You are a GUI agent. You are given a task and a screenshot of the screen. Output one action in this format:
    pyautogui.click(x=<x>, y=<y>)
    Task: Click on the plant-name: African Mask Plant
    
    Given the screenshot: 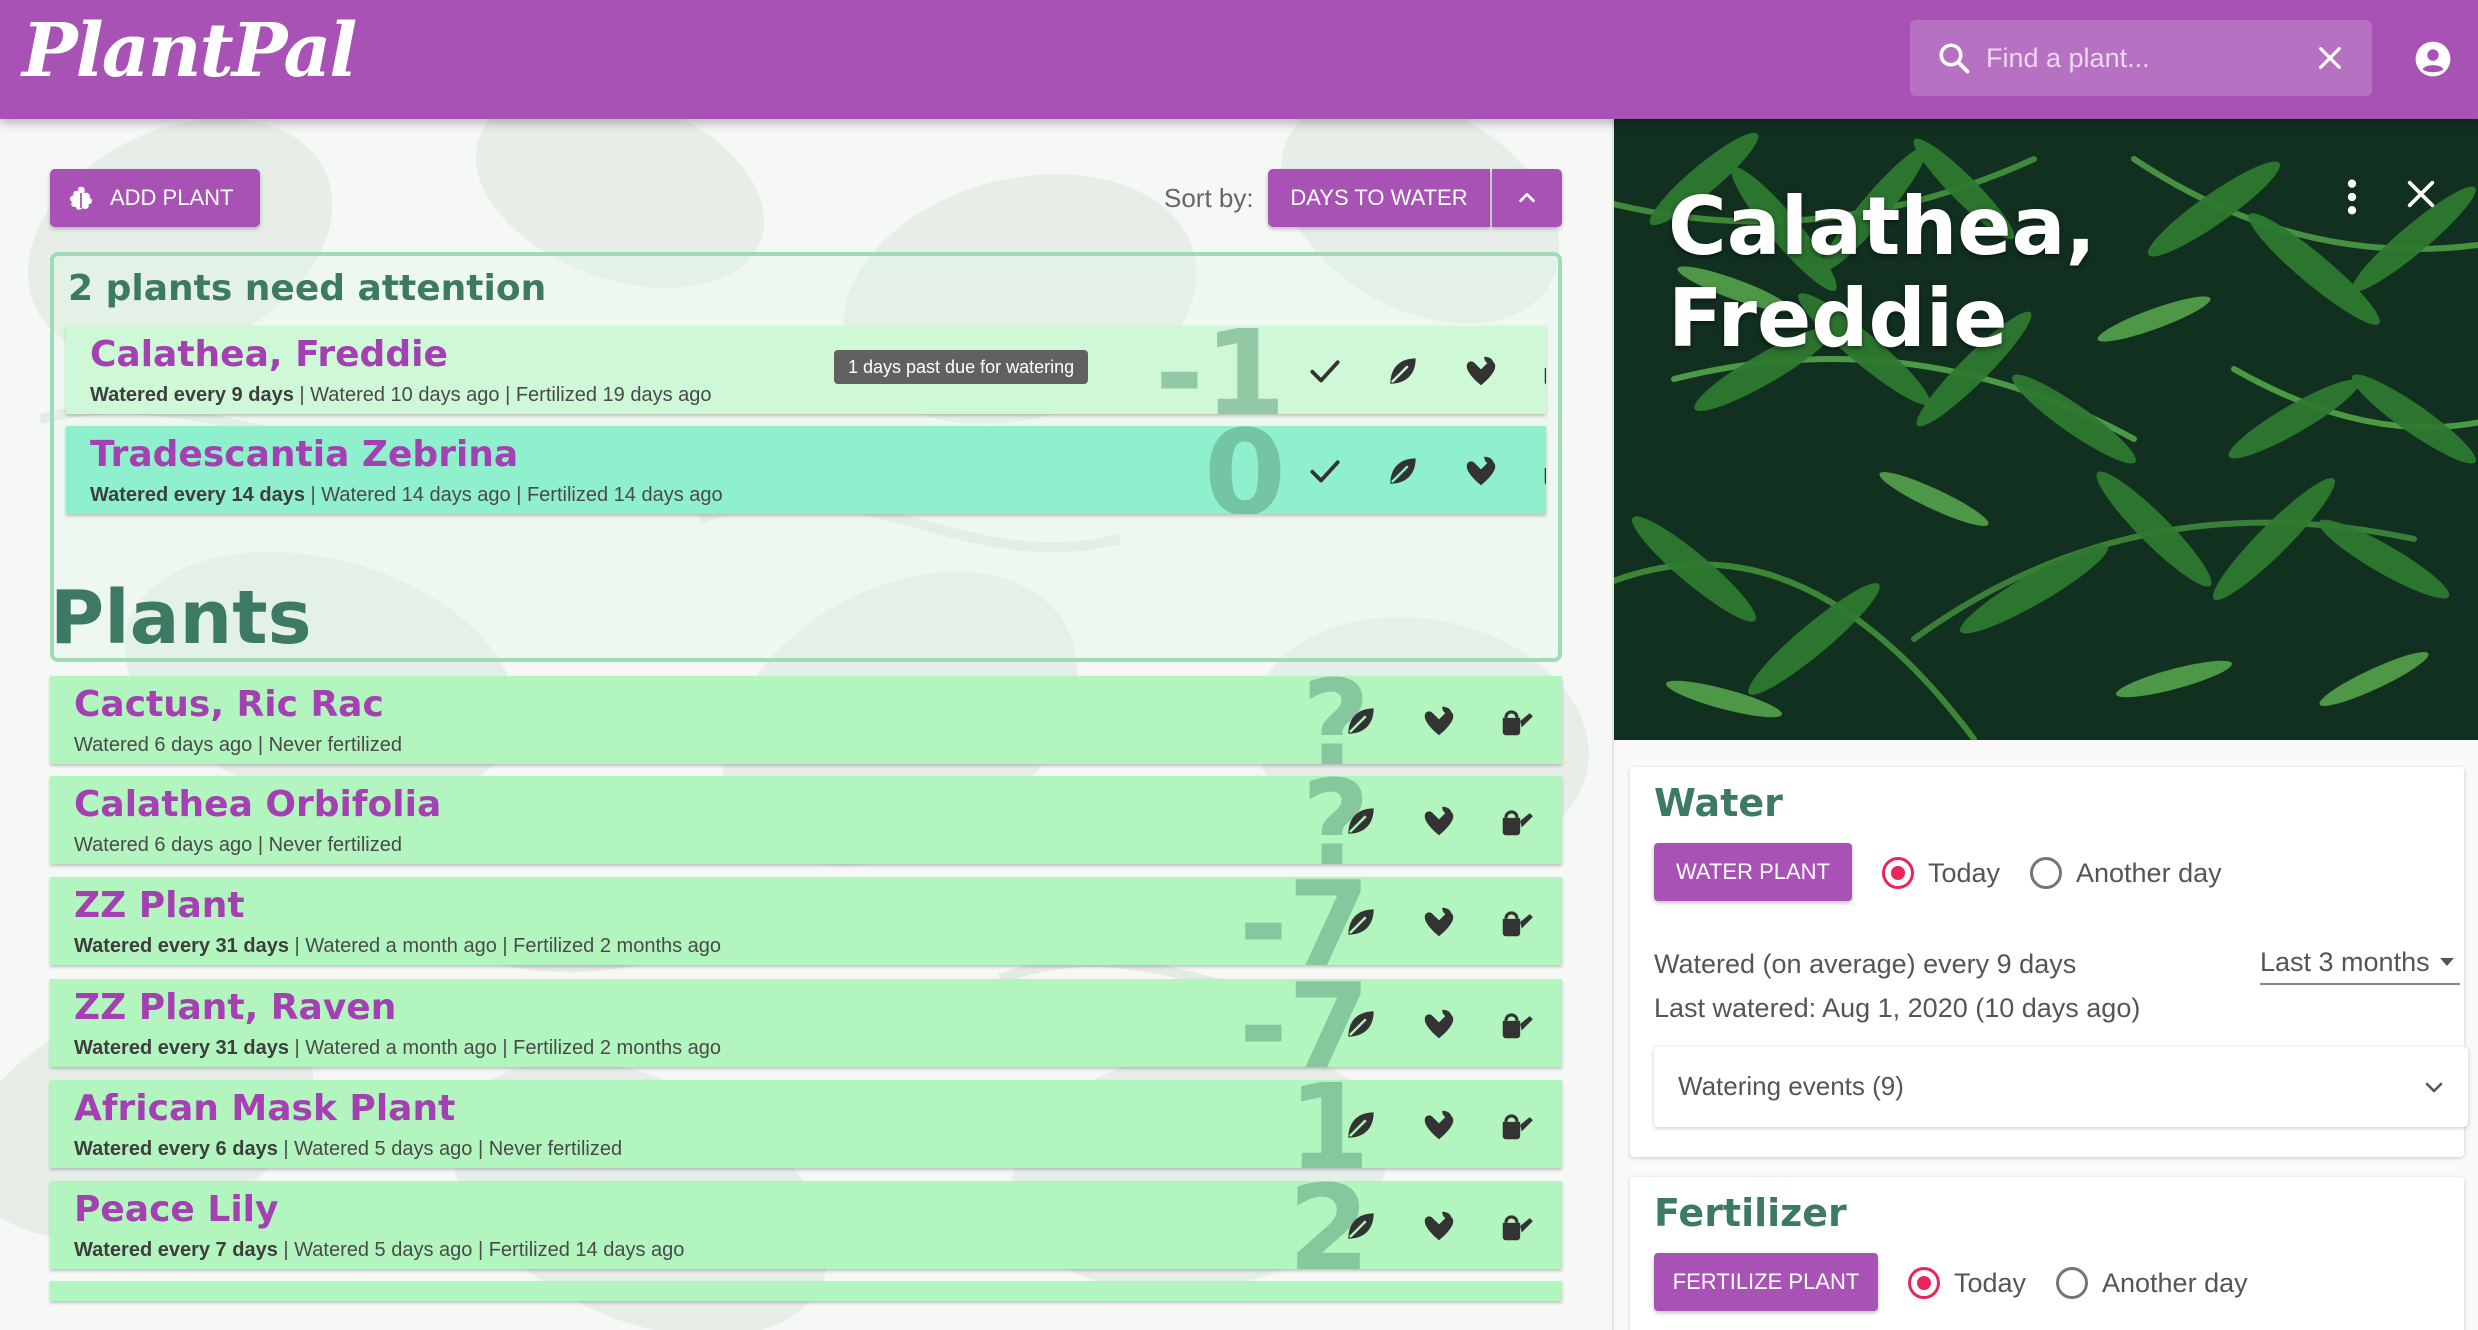 What is the action you would take?
    pyautogui.click(x=265, y=1108)
    